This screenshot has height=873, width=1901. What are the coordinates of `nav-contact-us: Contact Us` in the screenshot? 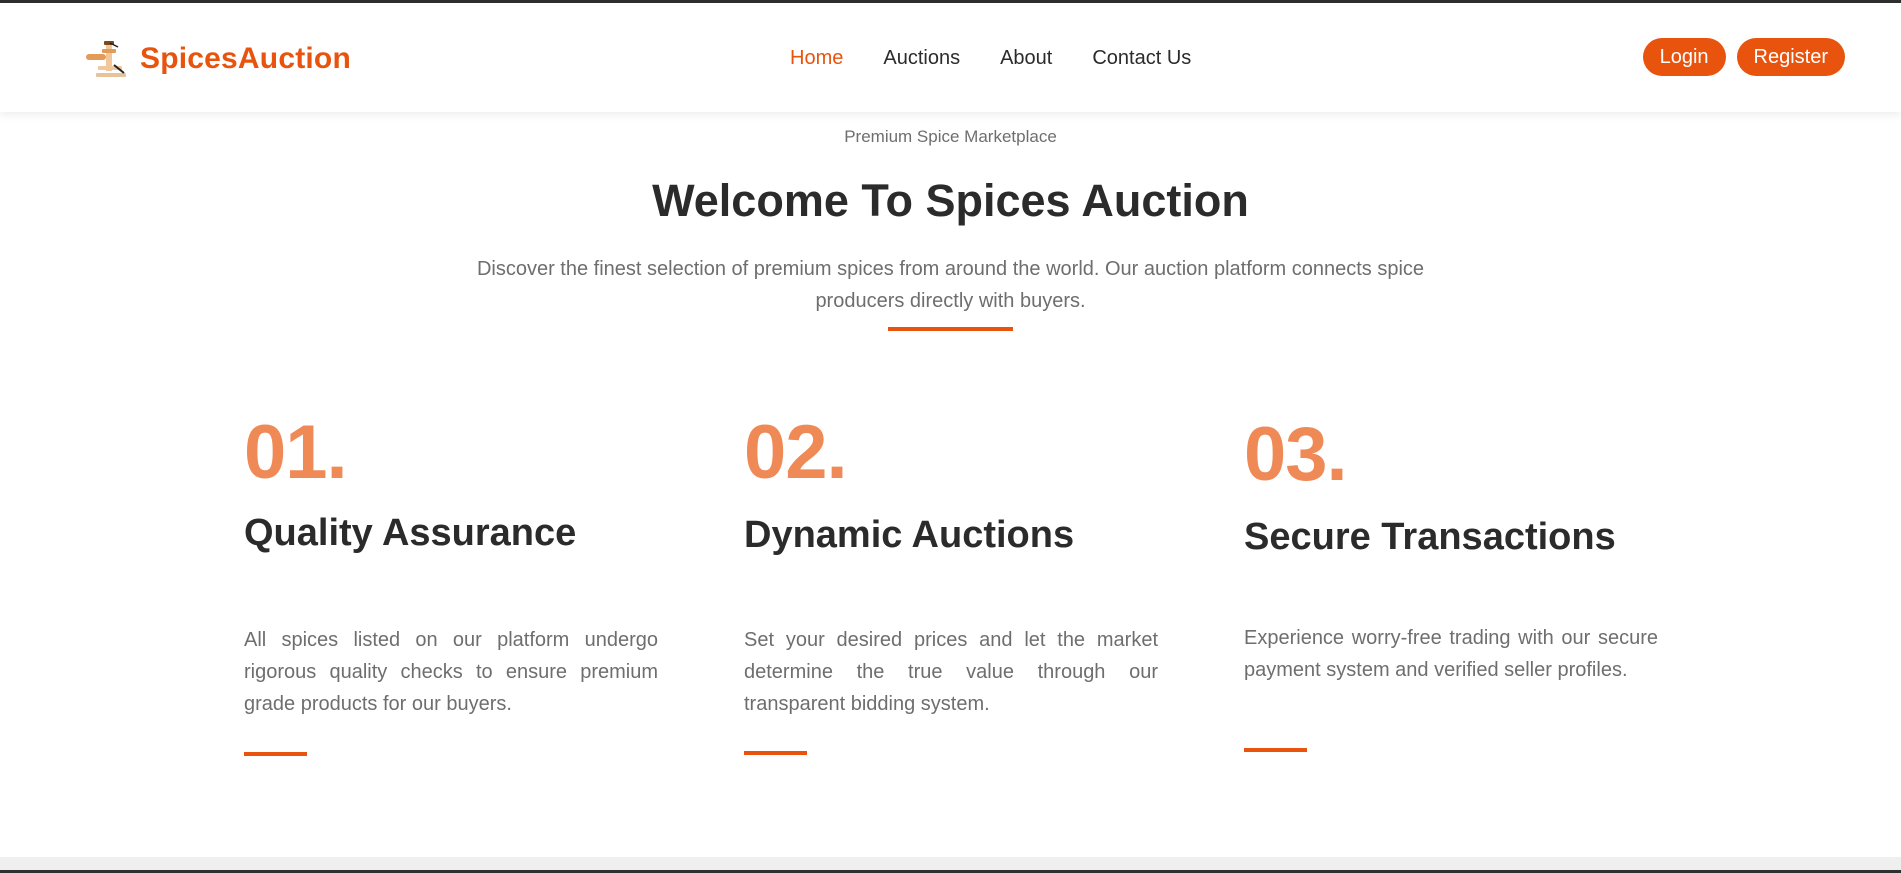 It's located at (1141, 58).